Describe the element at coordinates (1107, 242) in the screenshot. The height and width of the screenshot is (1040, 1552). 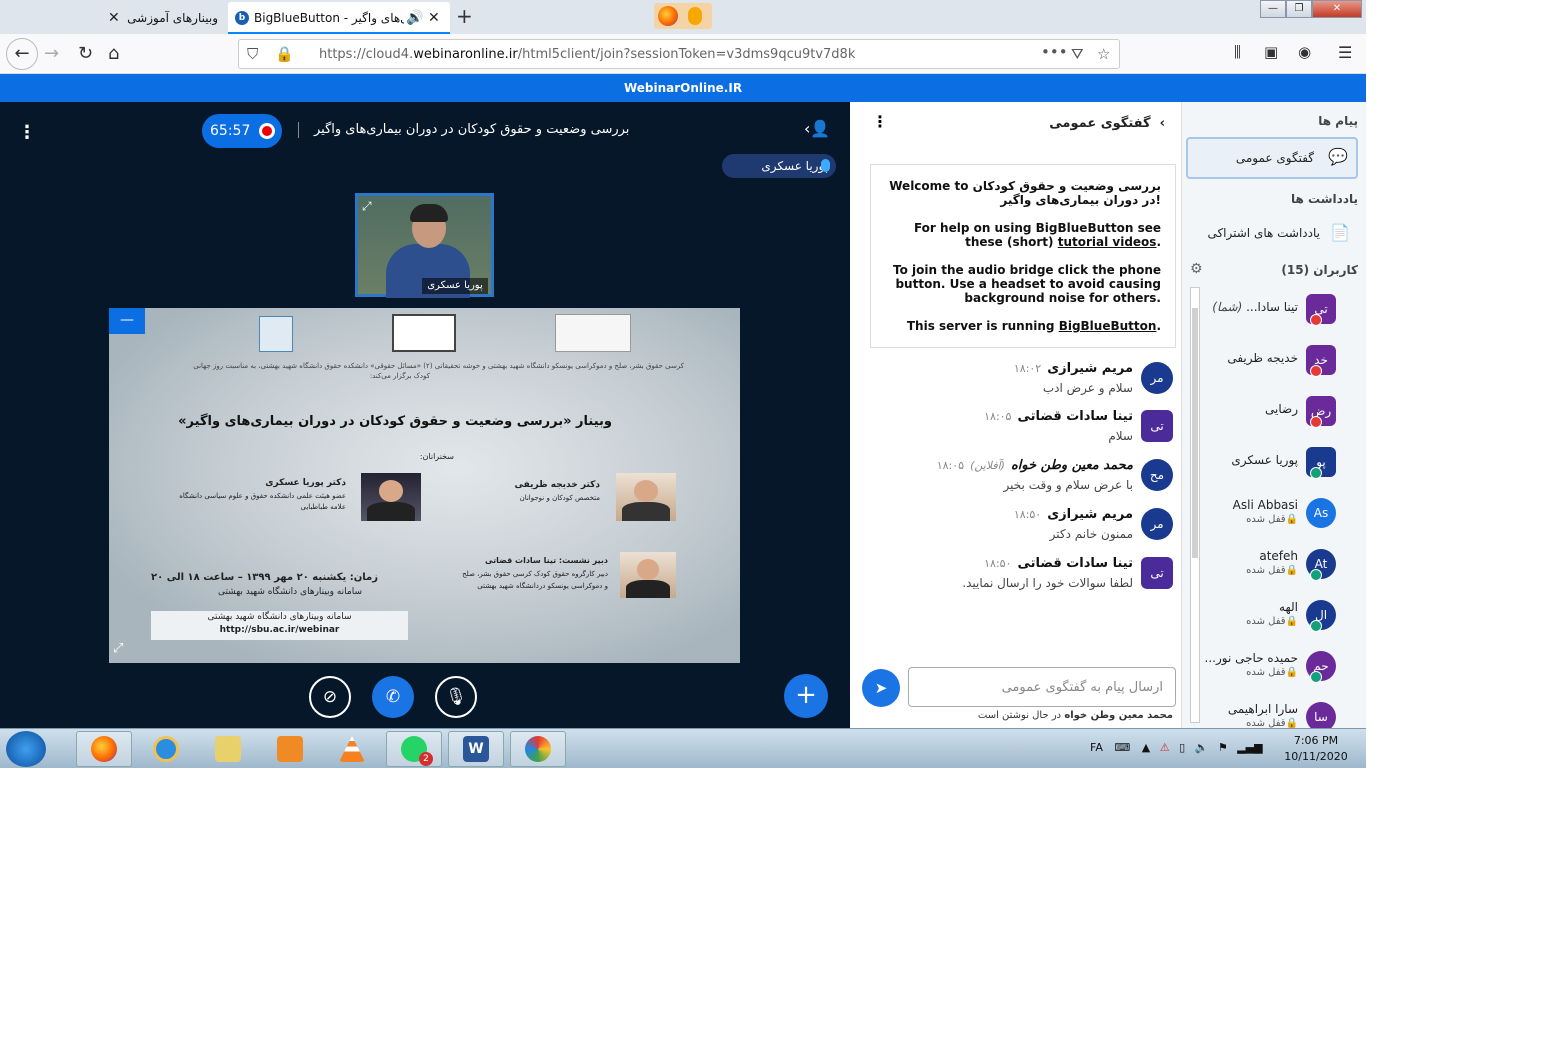
I see `tutorial-videos-link: tutorial videos` at that location.